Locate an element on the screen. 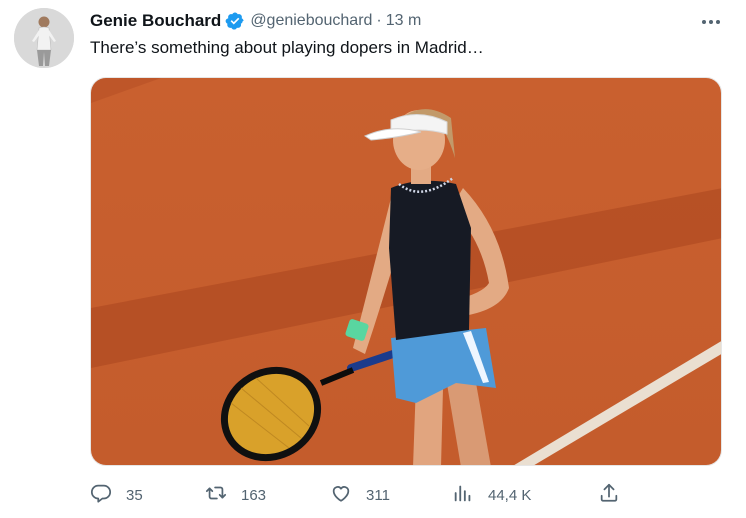  timestamp: 13 m is located at coordinates (404, 21).